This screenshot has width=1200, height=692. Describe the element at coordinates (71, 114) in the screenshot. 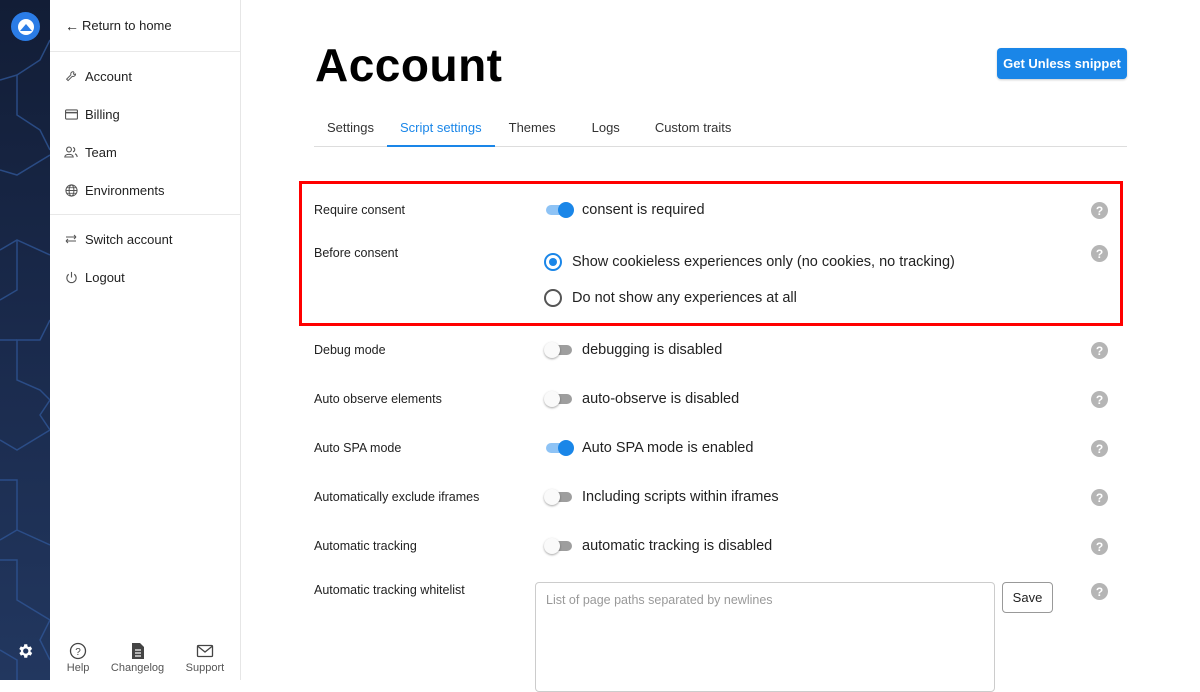

I see `credit-card-icon` at that location.